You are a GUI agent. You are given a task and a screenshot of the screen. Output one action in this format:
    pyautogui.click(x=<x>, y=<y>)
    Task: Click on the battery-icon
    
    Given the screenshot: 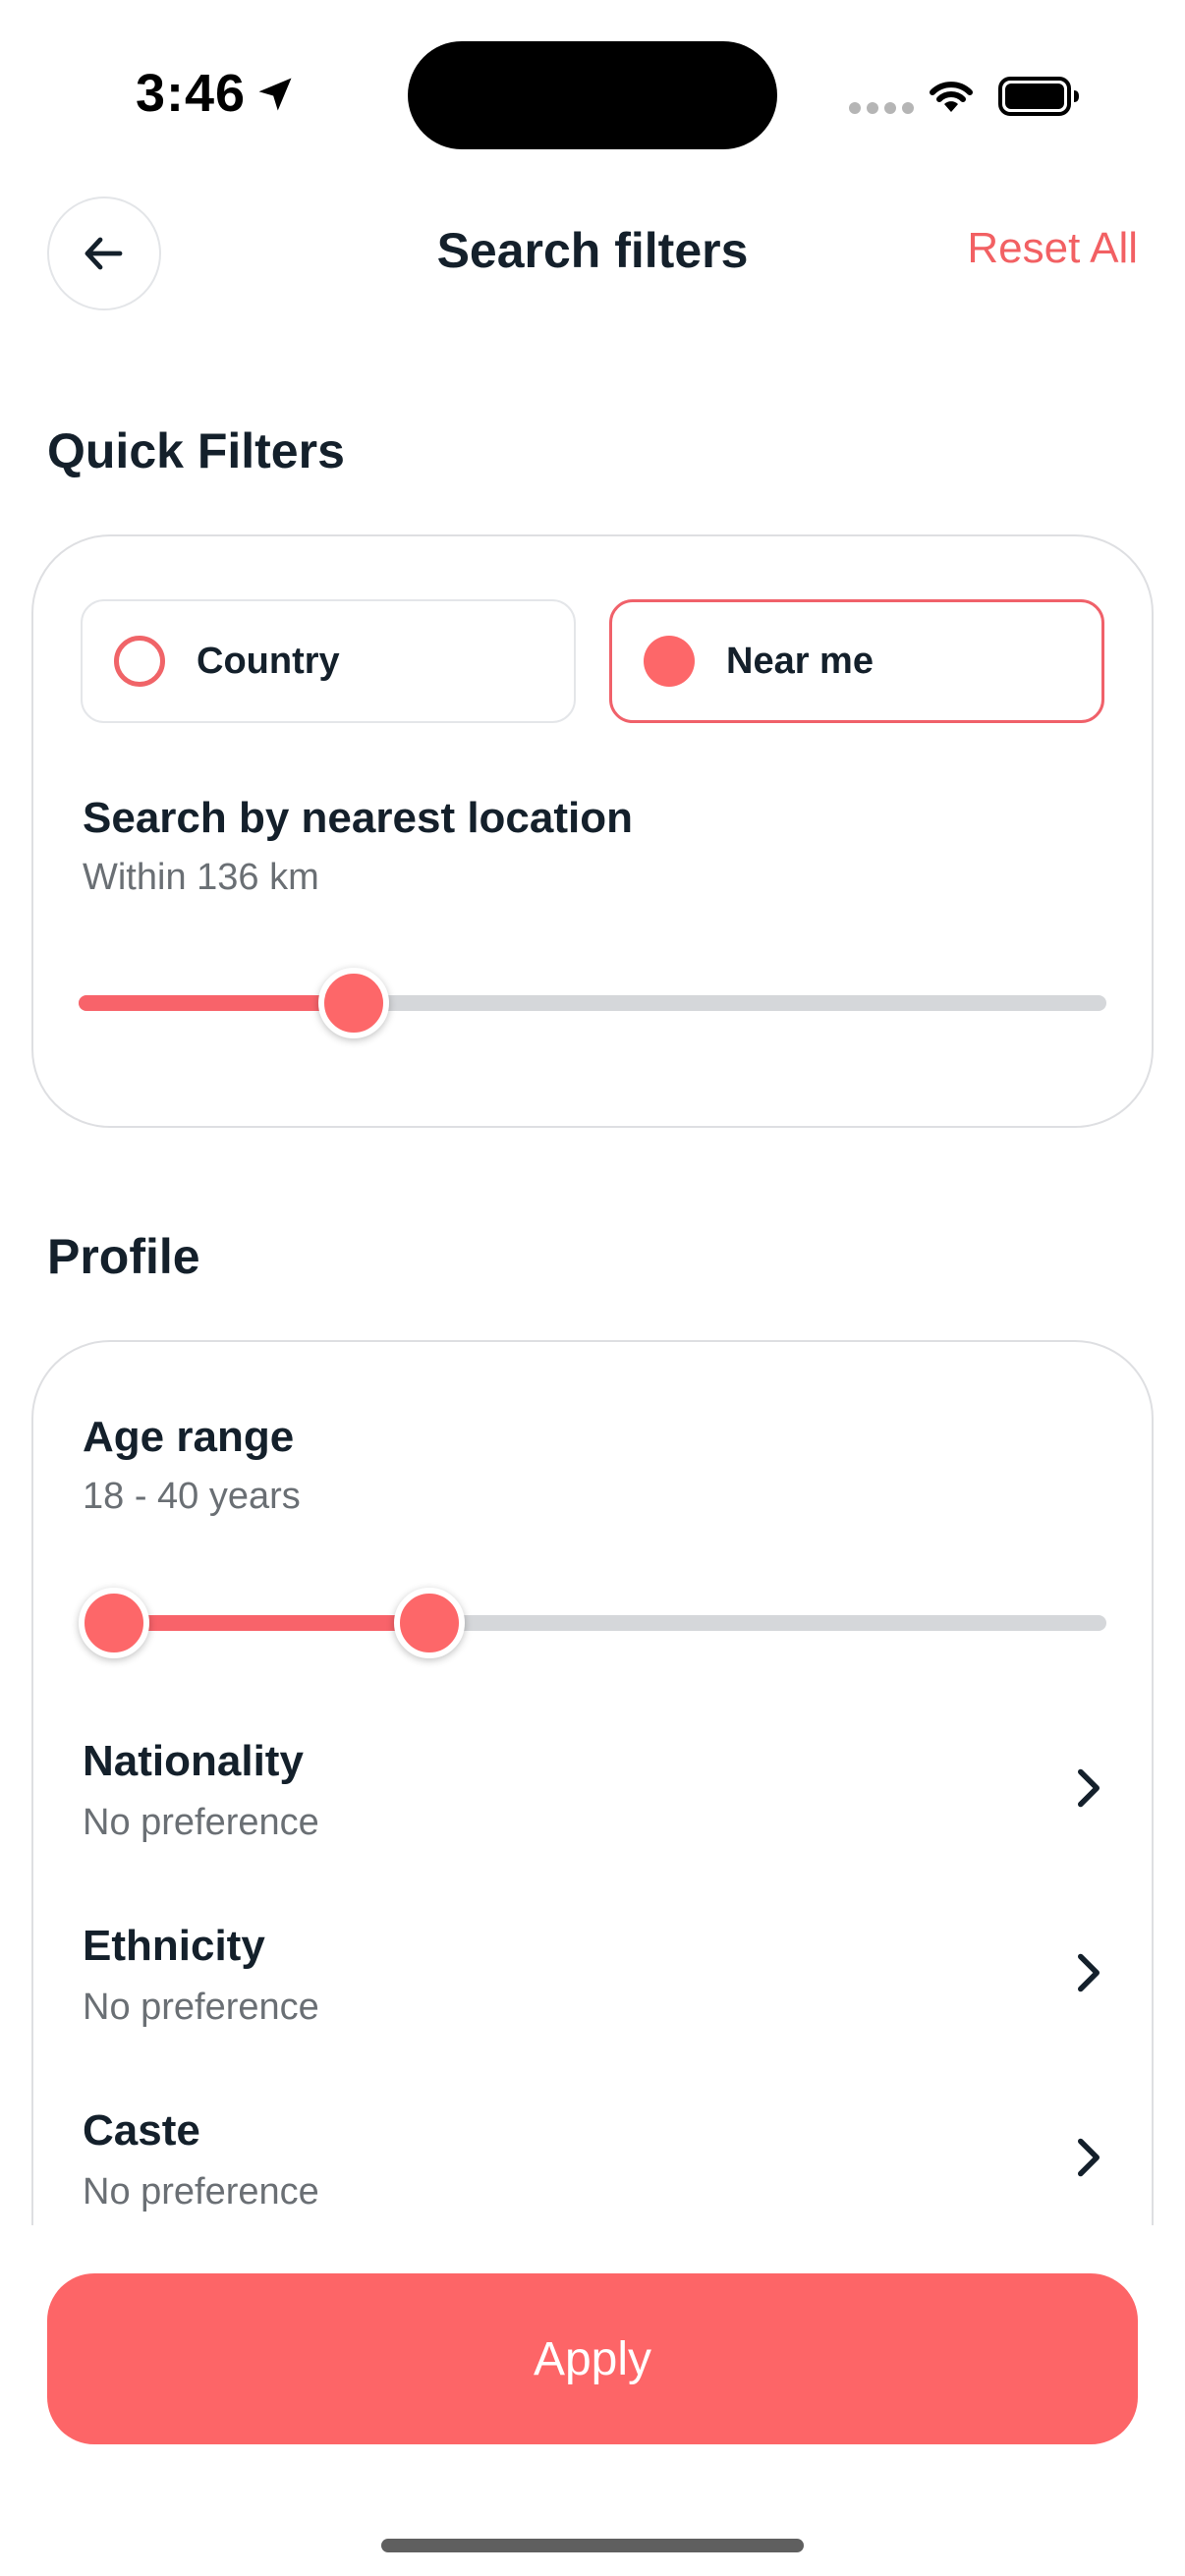 What is the action you would take?
    pyautogui.click(x=1038, y=96)
    